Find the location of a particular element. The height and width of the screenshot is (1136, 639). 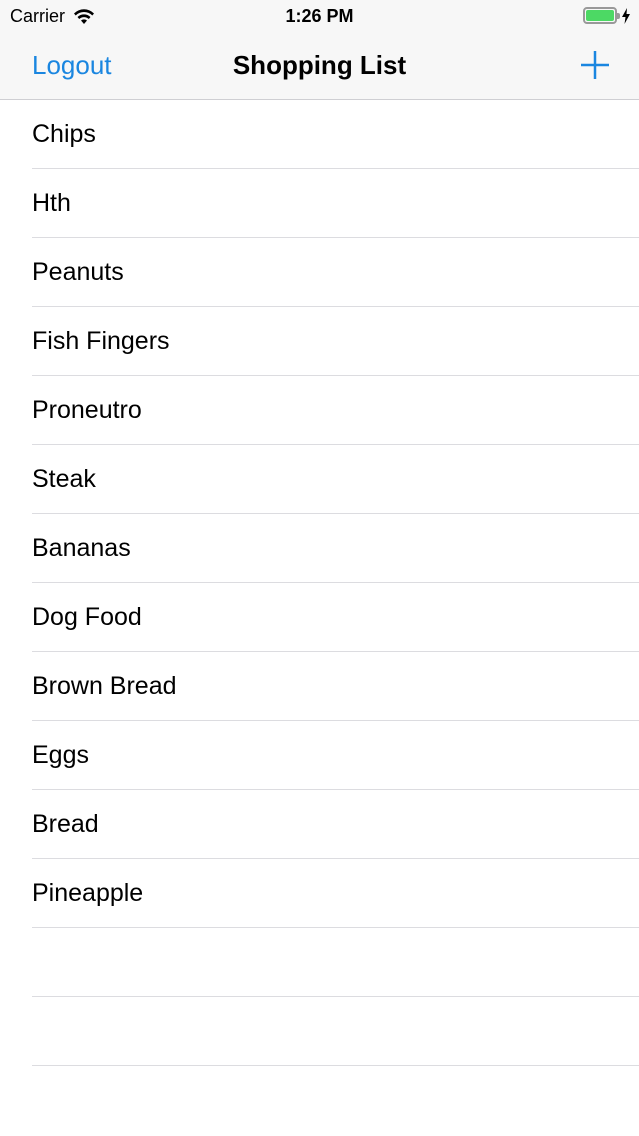

list-item: Steak is located at coordinates (319, 479).